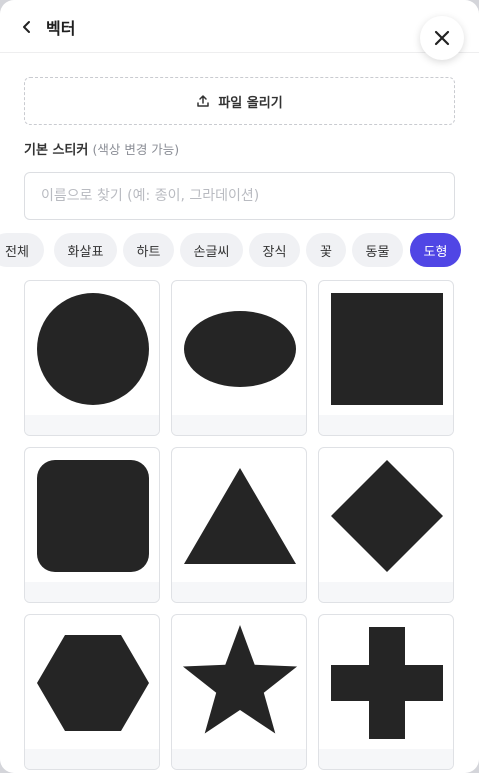 This screenshot has width=479, height=773. I want to click on back-button, so click(27, 27).